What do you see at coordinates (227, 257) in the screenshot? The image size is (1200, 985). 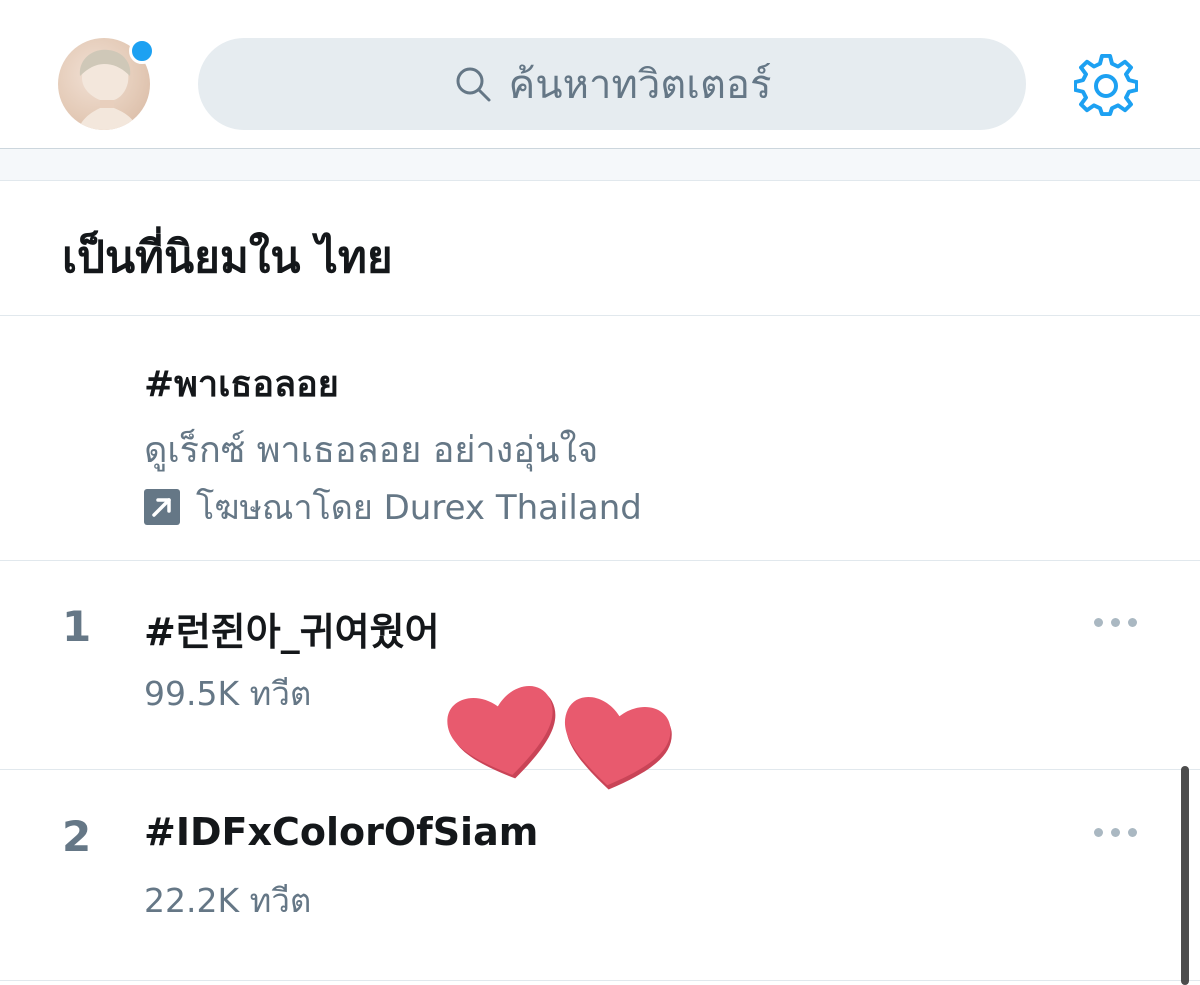 I see `page-title: เป็นที่นิยมใน ไทย` at bounding box center [227, 257].